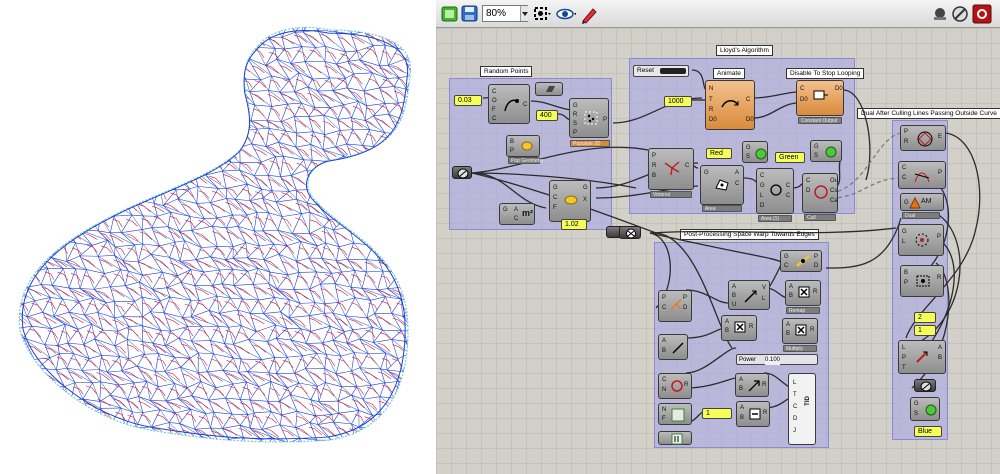  What do you see at coordinates (922, 202) in the screenshot?
I see `cull-pattern-component-dual: G AM` at bounding box center [922, 202].